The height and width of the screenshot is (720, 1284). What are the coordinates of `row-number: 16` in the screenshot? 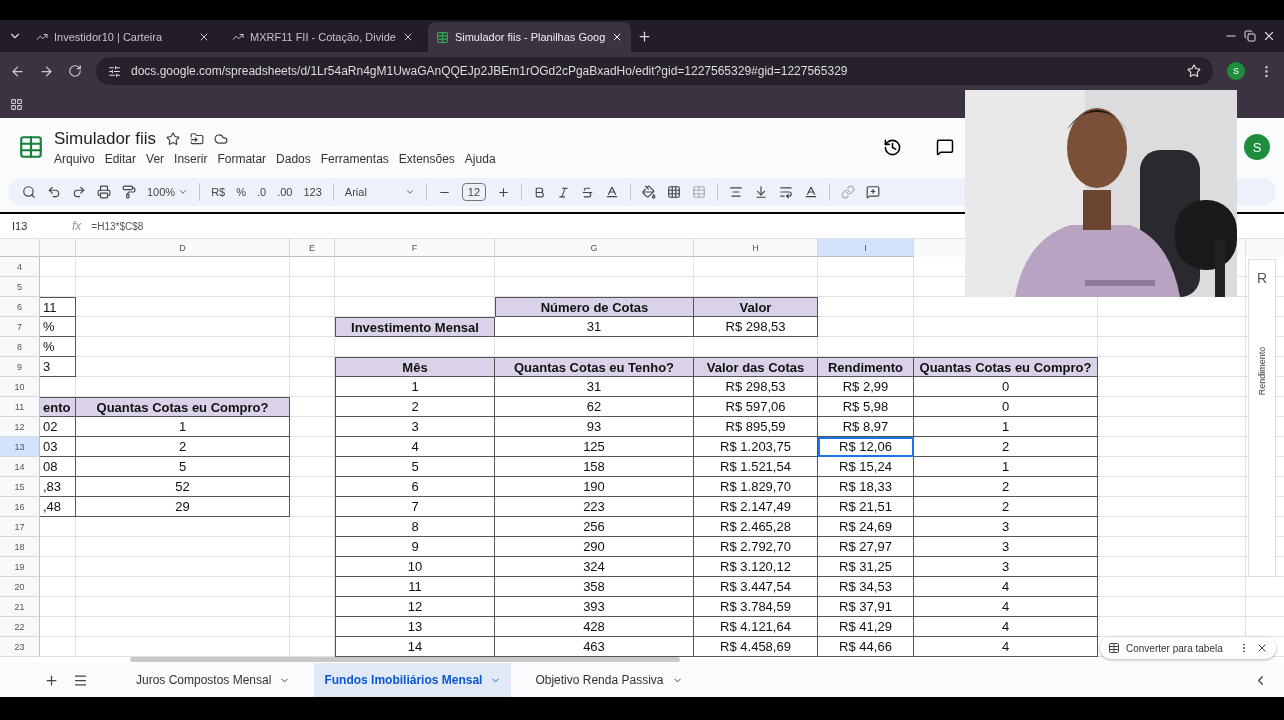 It's located at (20, 507).